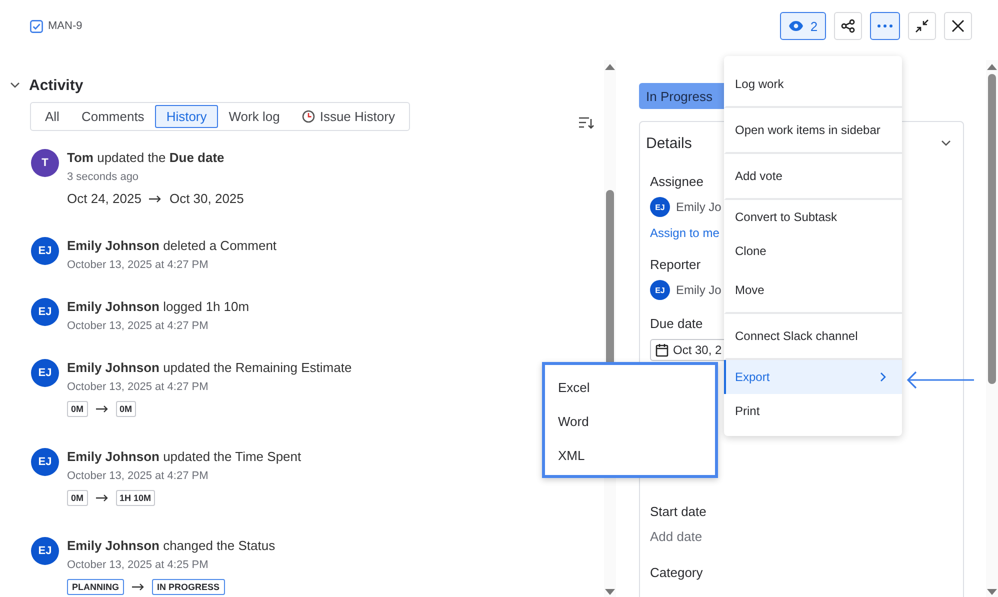 The image size is (998, 597). I want to click on chevron-right-icon, so click(883, 377).